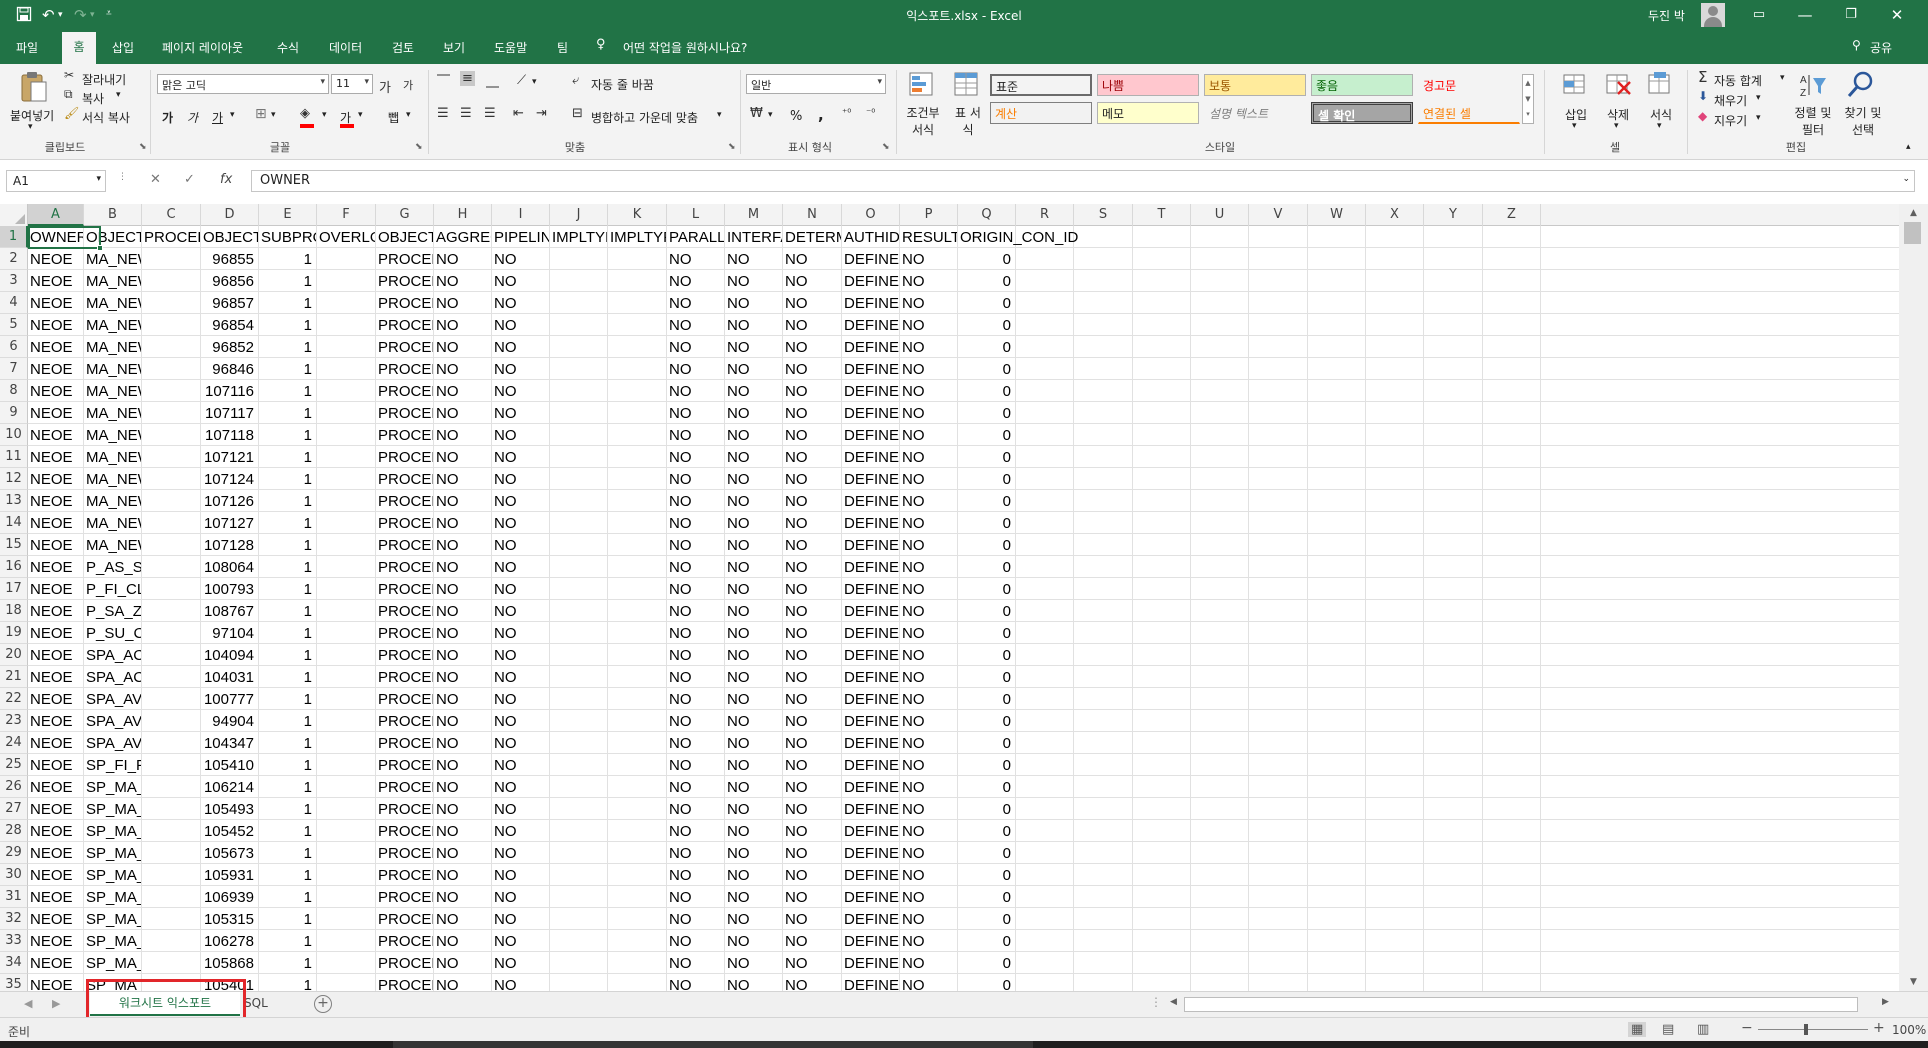 Image resolution: width=1928 pixels, height=1048 pixels. What do you see at coordinates (112, 787) in the screenshot?
I see `cell-object-name: SP_MA_BIZAREA_DEL` at bounding box center [112, 787].